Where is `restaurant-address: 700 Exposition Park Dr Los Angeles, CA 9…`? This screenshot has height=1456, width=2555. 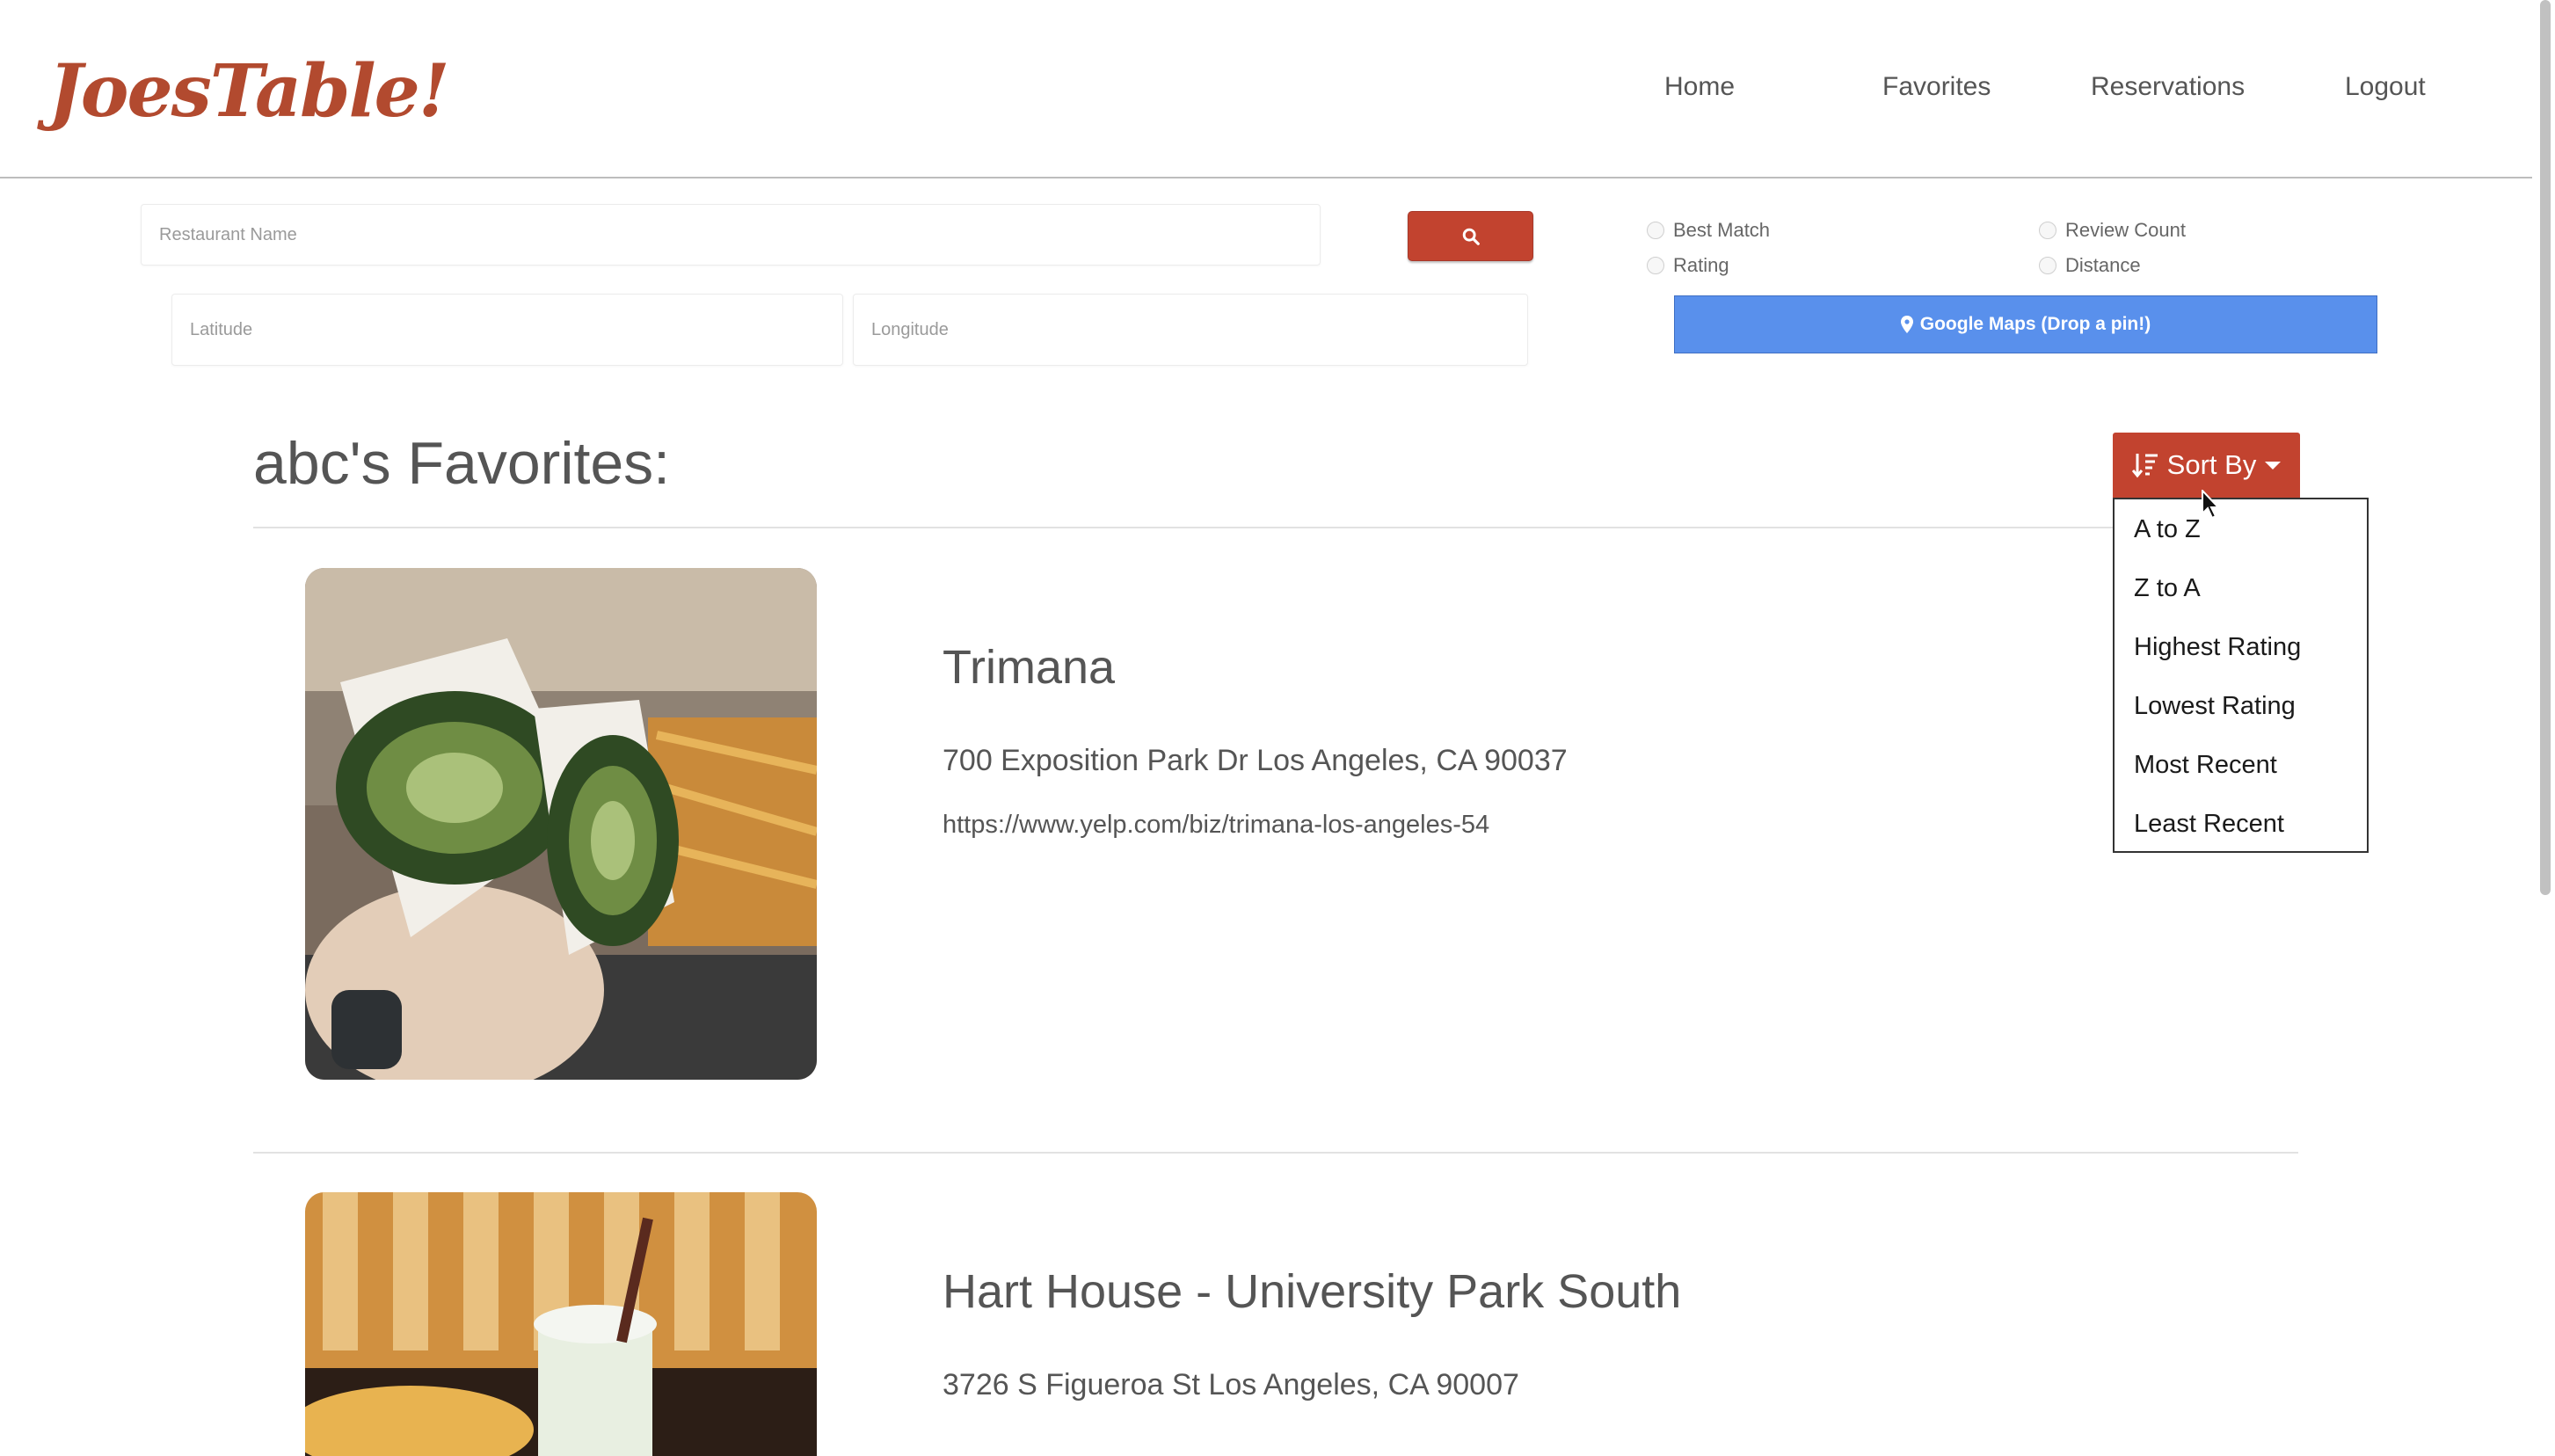 restaurant-address: 700 Exposition Park Dr Los Angeles, CA 9… is located at coordinates (1255, 760).